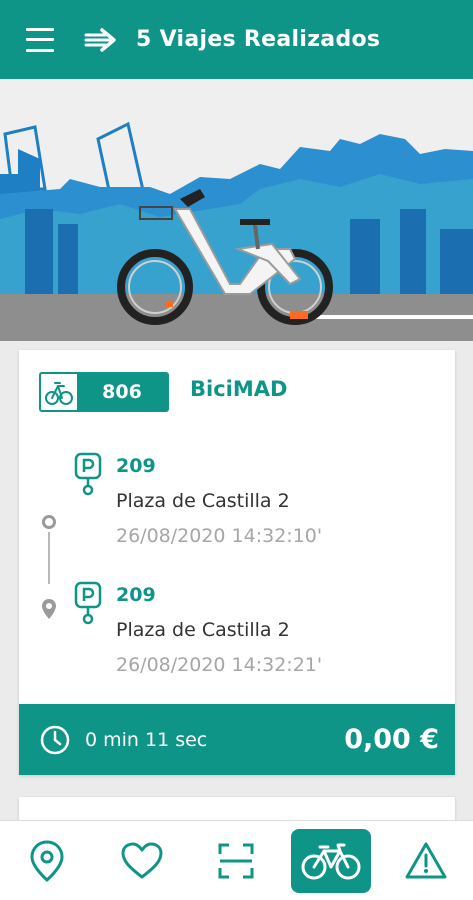 Image resolution: width=473 pixels, height=900 pixels. I want to click on app-header: 5 Viajes Realizados, so click(236, 39).